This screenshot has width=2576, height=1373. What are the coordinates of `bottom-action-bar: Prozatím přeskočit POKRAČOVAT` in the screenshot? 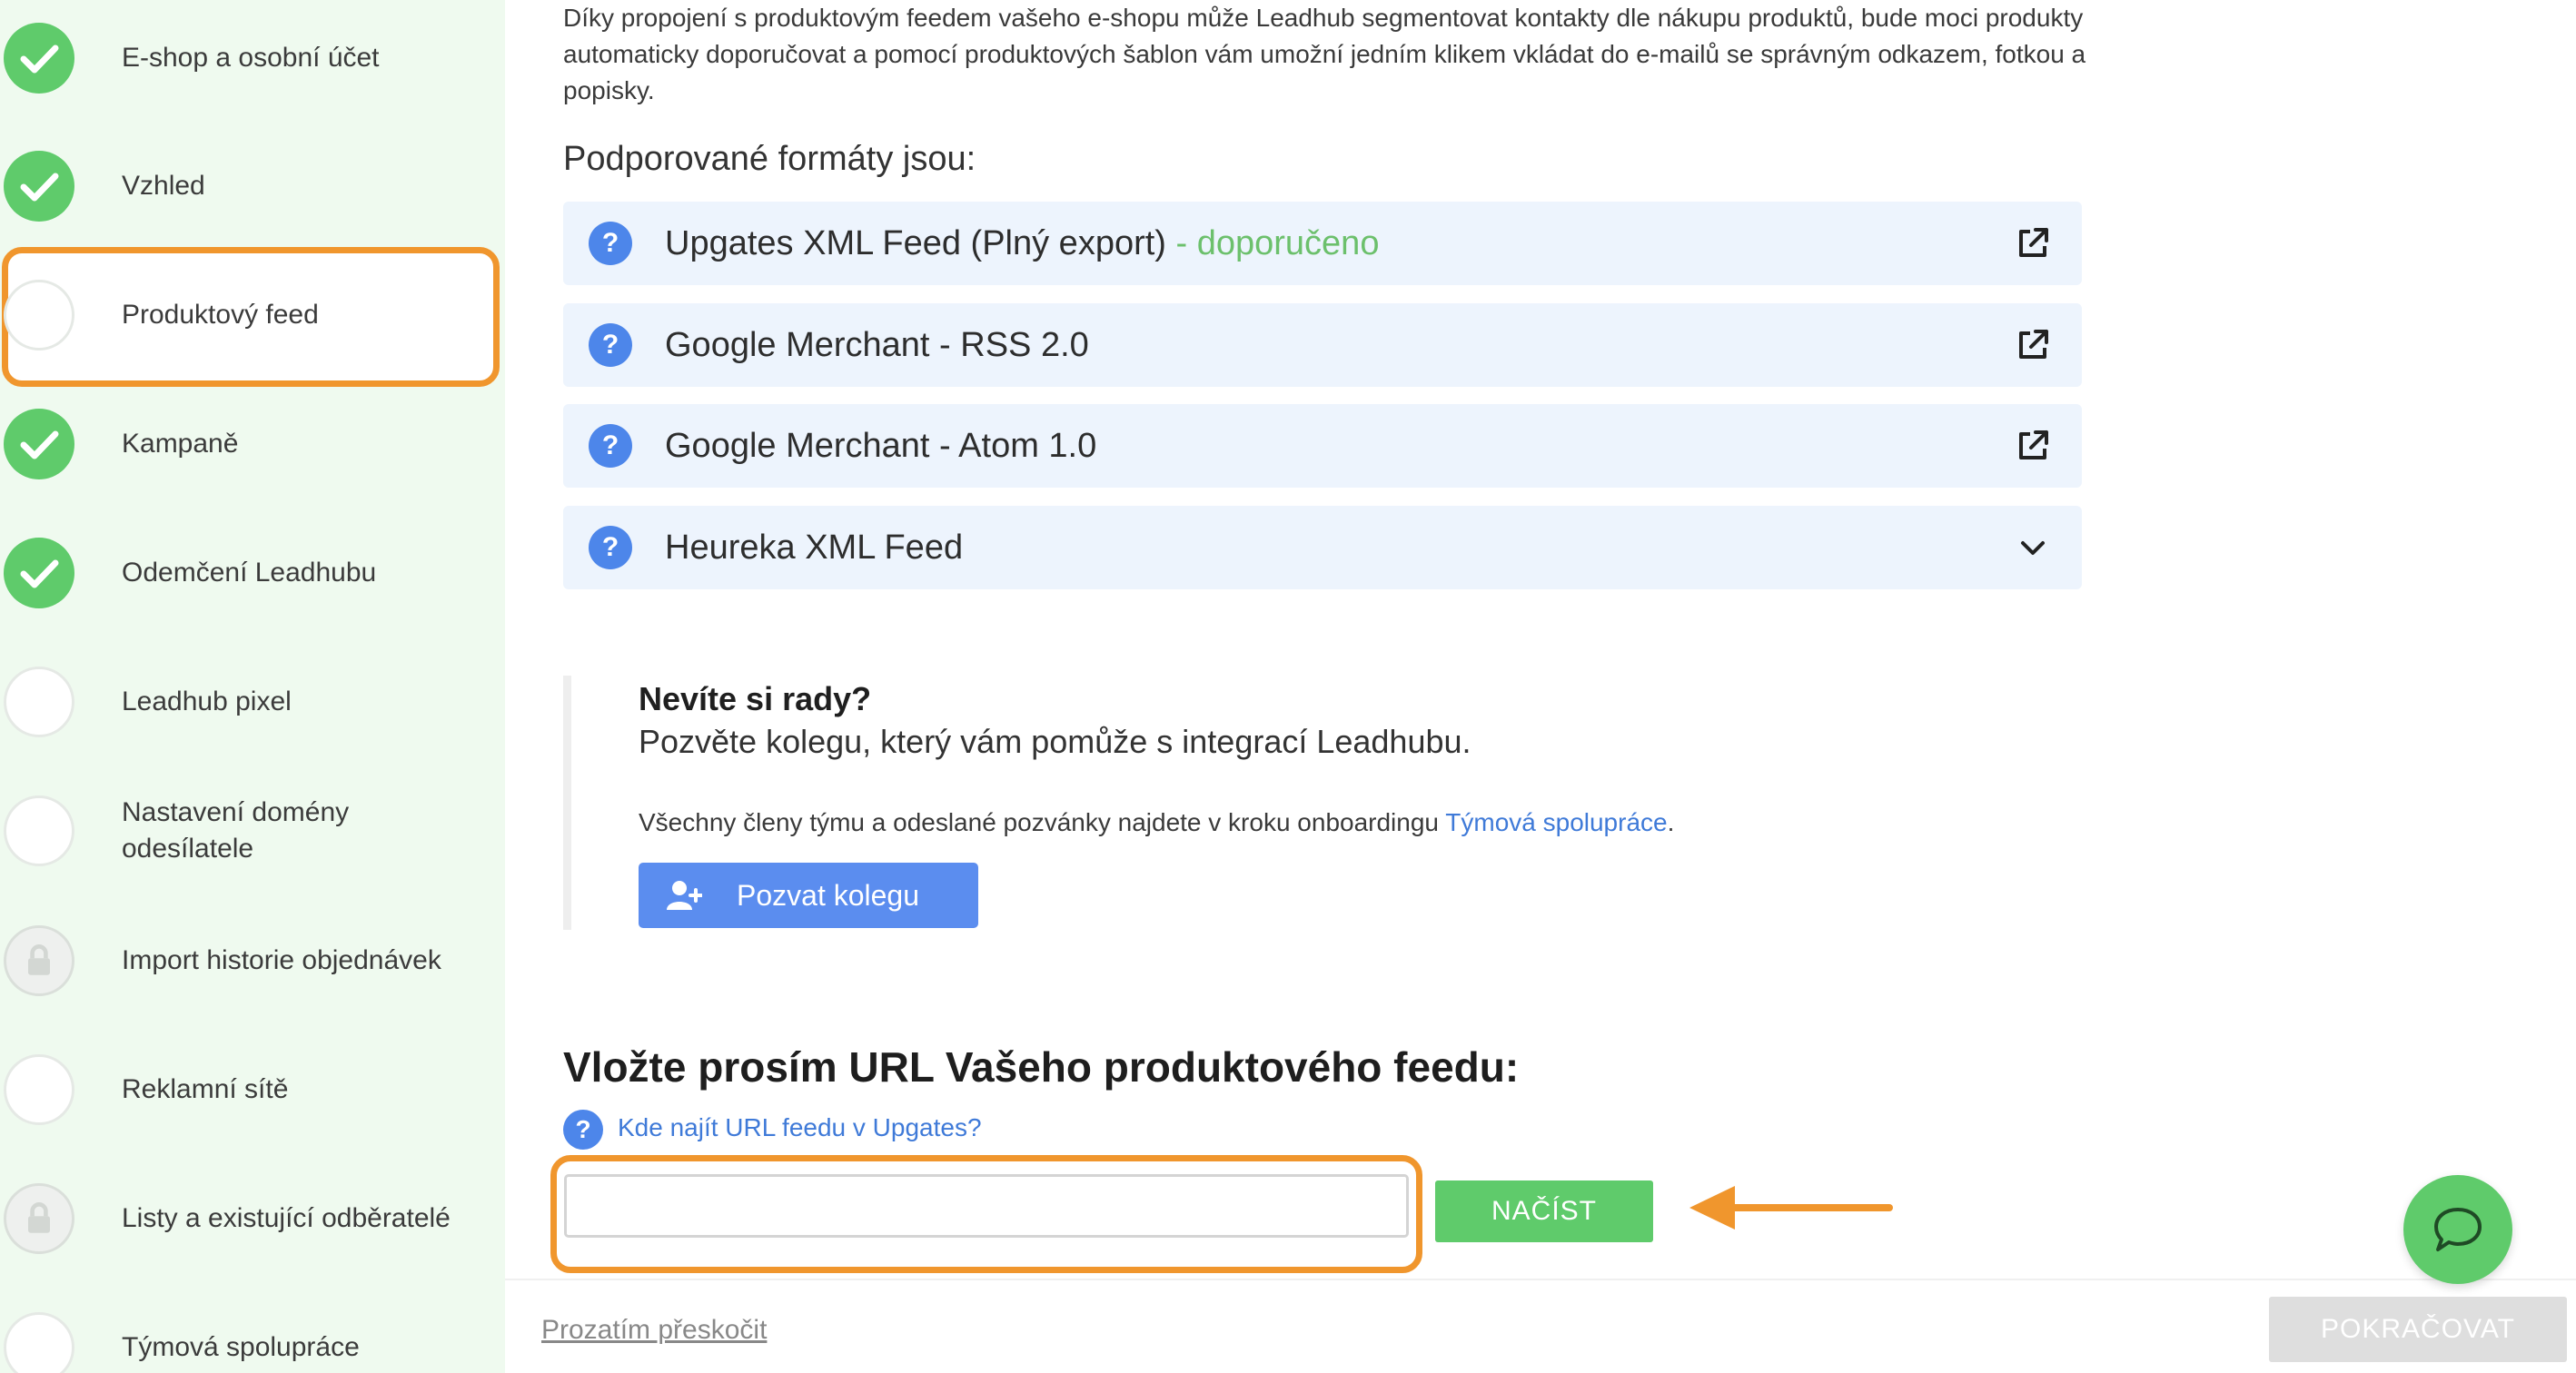 It's located at (1540, 1326).